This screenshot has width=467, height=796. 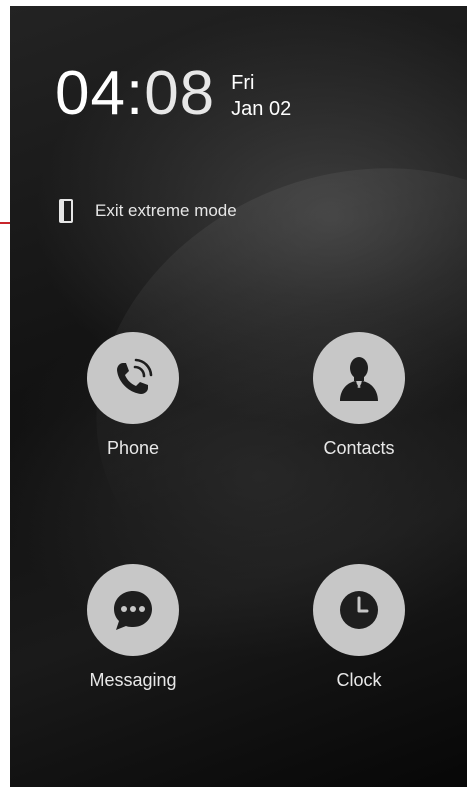 I want to click on app-contacts-circle, so click(x=359, y=378).